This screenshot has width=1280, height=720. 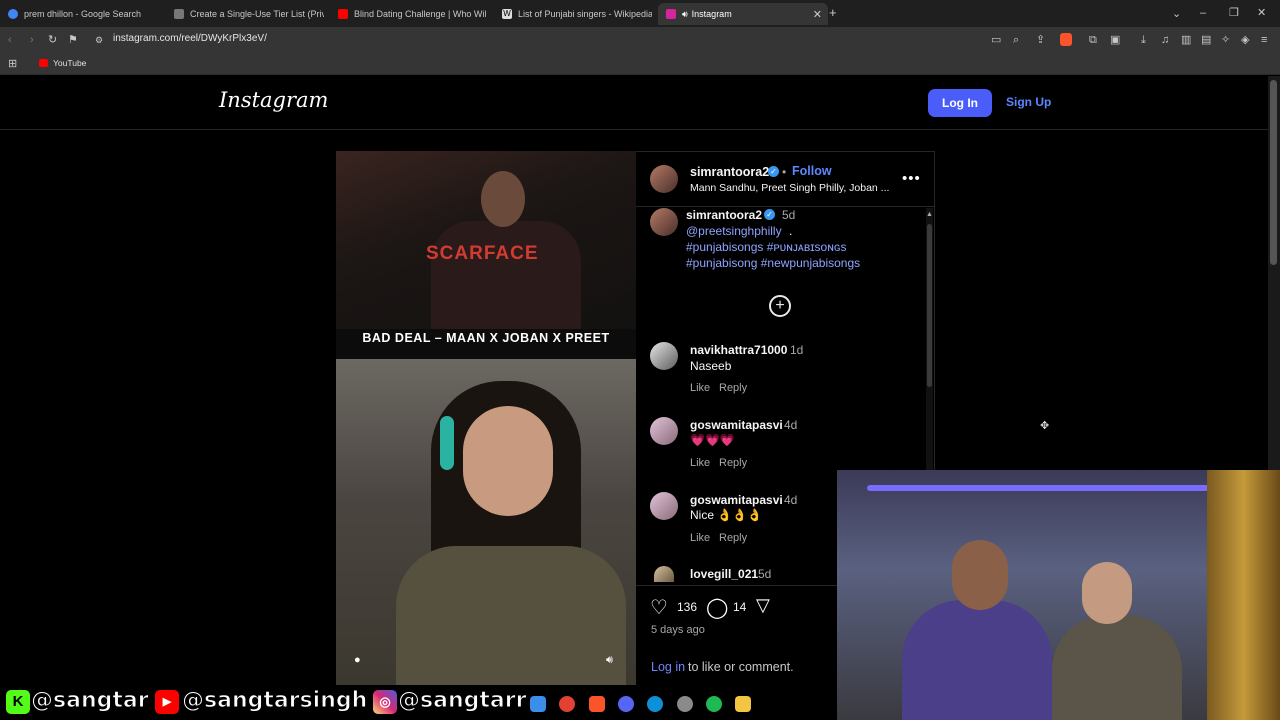 What do you see at coordinates (69, 63) in the screenshot?
I see `bookmark-youtube: YouTube` at bounding box center [69, 63].